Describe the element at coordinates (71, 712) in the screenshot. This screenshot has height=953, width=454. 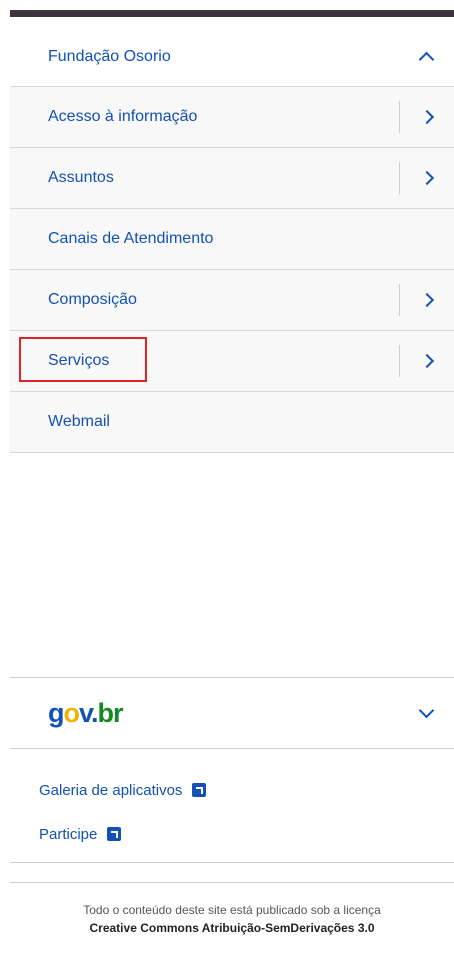
I see `logo-part-o: o` at that location.